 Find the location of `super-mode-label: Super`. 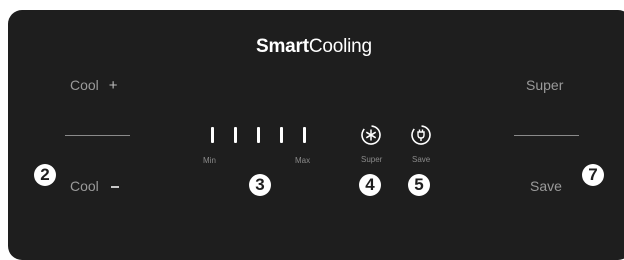

super-mode-label: Super is located at coordinates (372, 159).